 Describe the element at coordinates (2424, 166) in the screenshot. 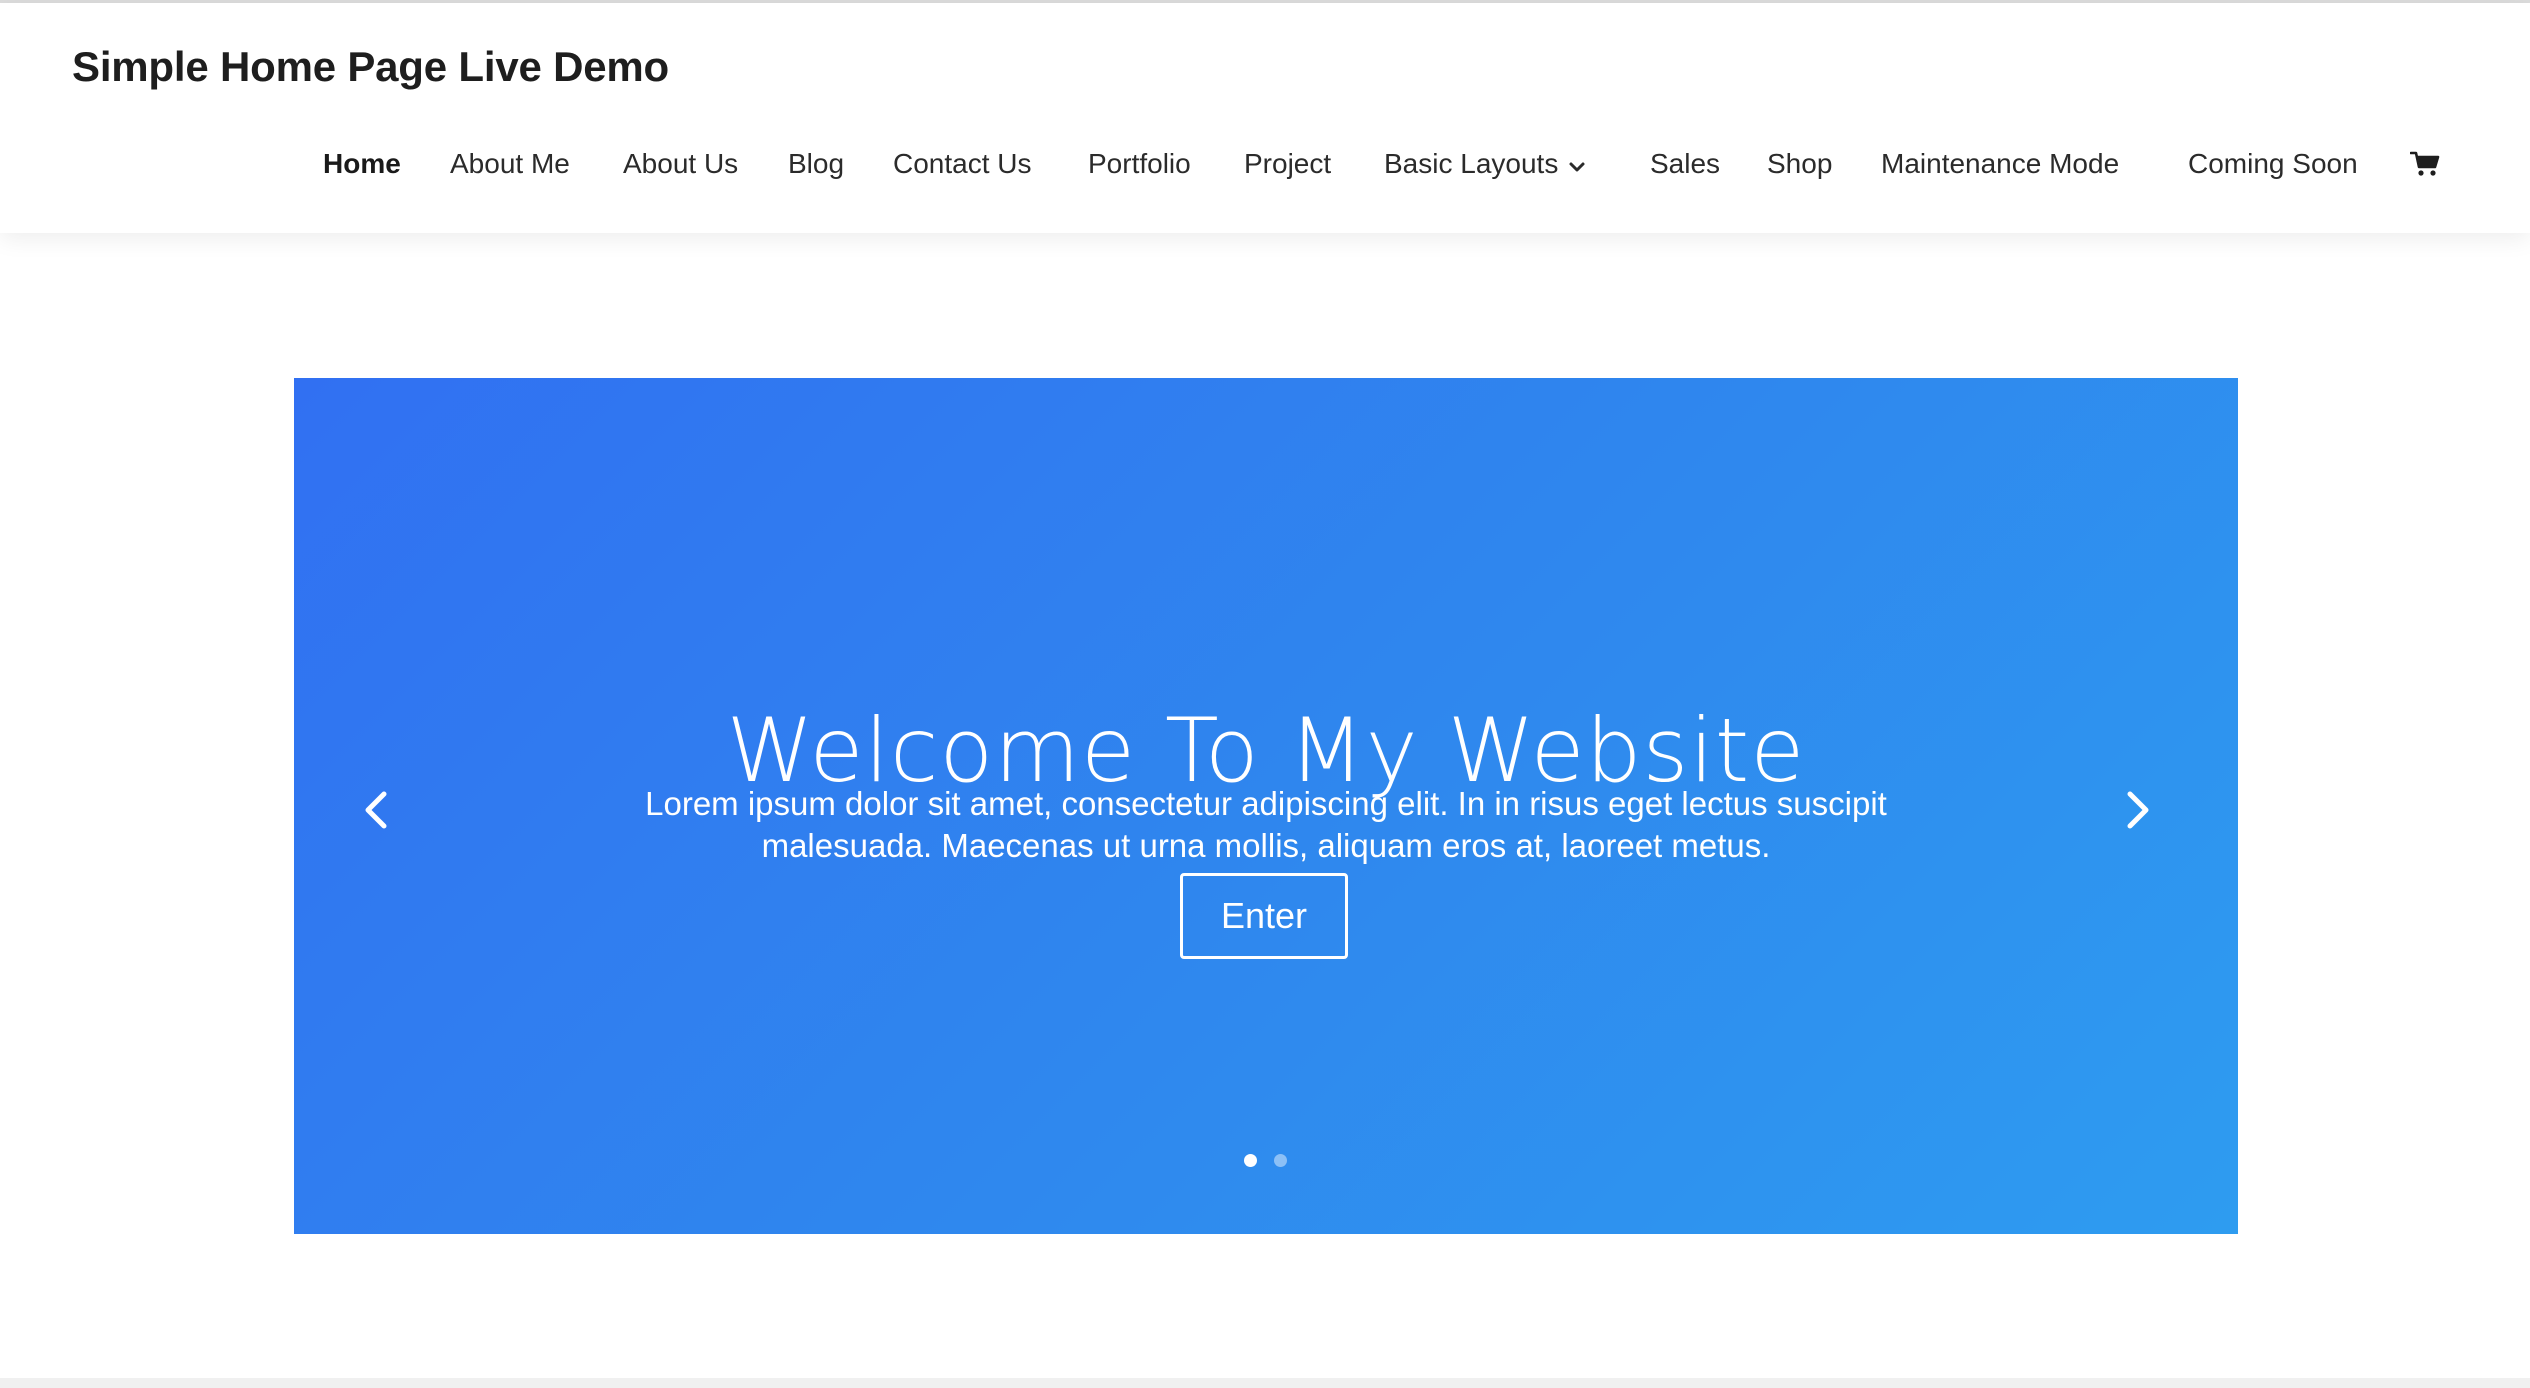

I see `cart-icon` at that location.